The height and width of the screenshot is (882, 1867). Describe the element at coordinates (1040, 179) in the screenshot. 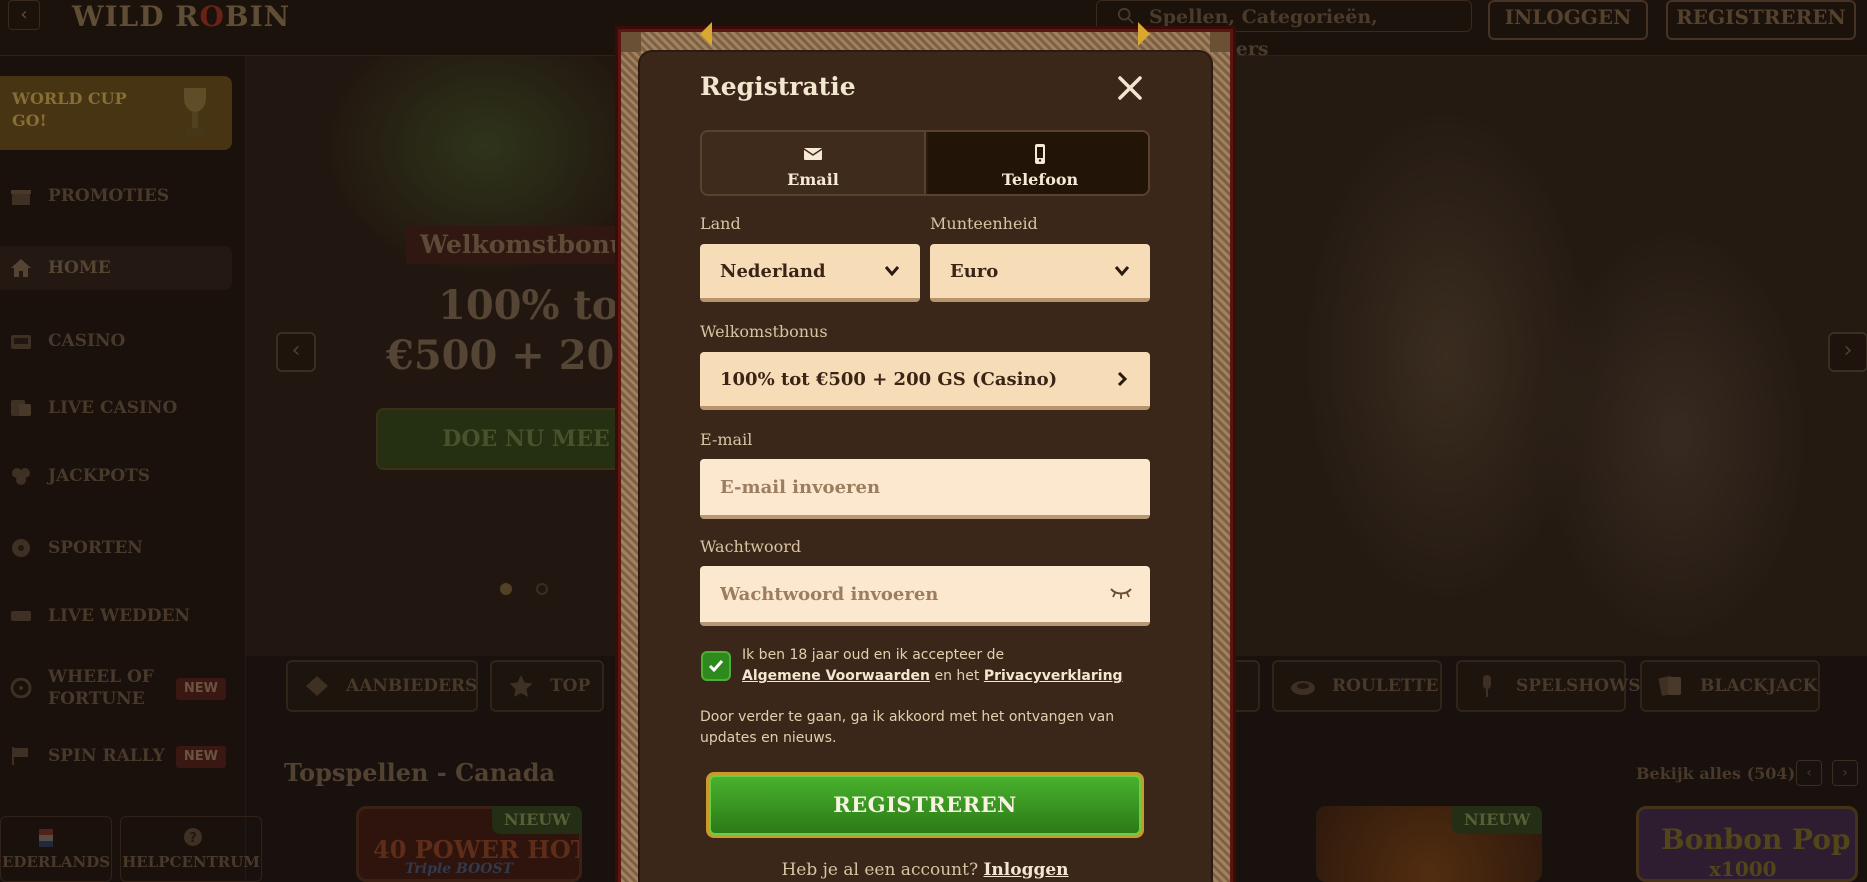

I see `tab-label: Telefoon` at that location.